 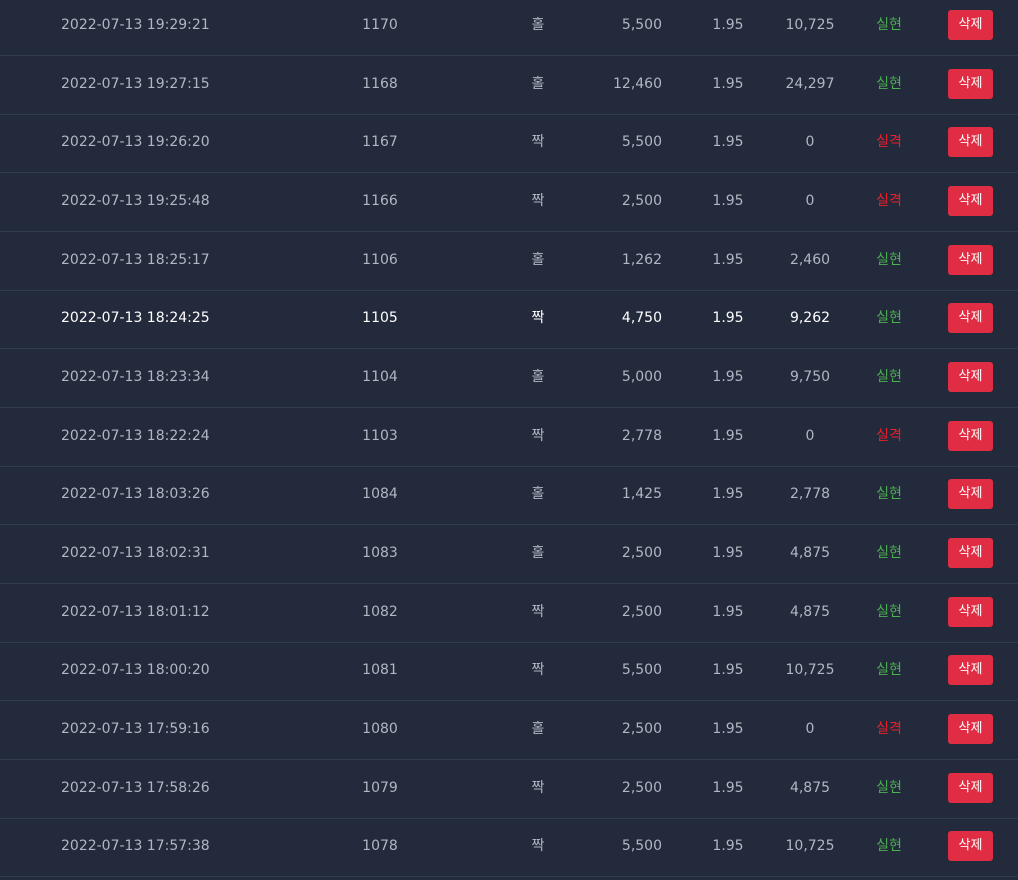 I want to click on round-number: 1080, so click(x=380, y=729).